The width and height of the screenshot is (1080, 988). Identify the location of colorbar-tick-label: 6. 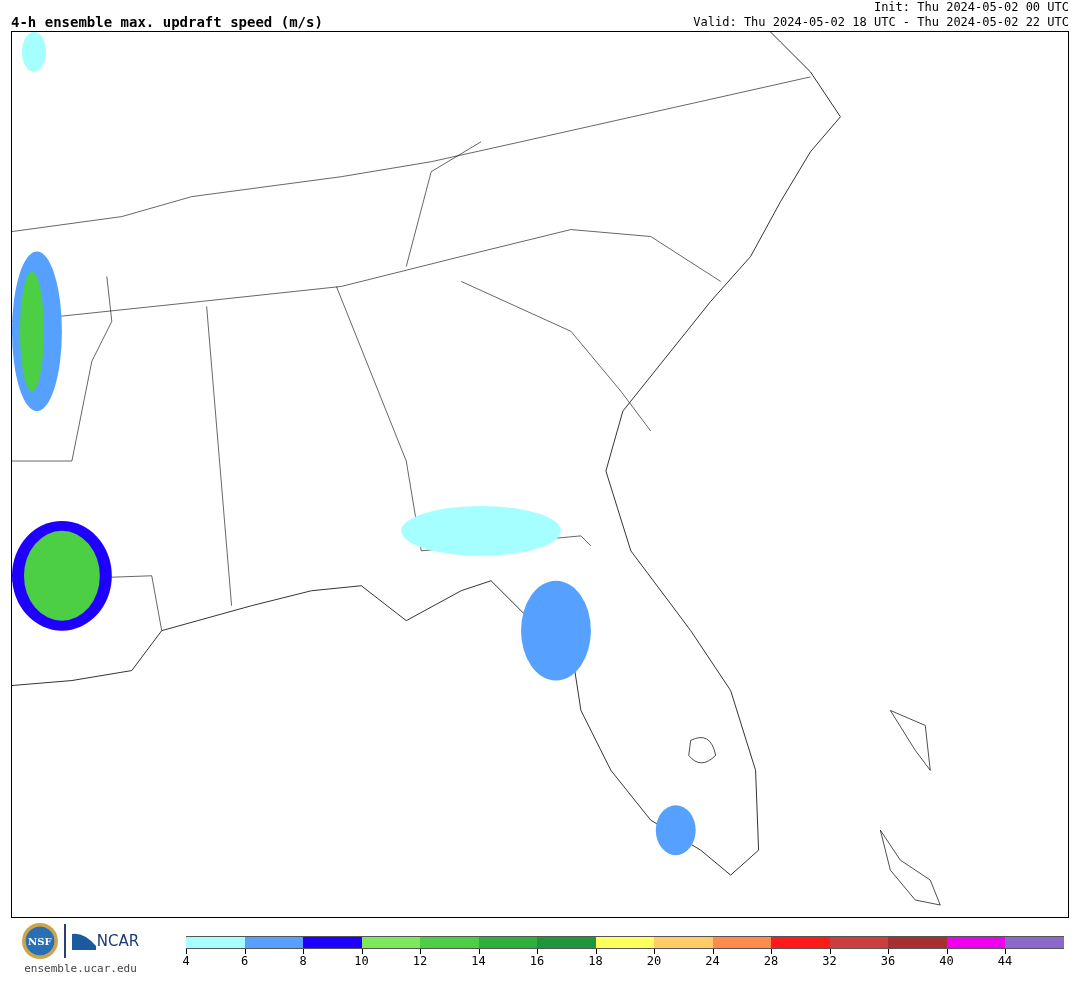
(244, 961).